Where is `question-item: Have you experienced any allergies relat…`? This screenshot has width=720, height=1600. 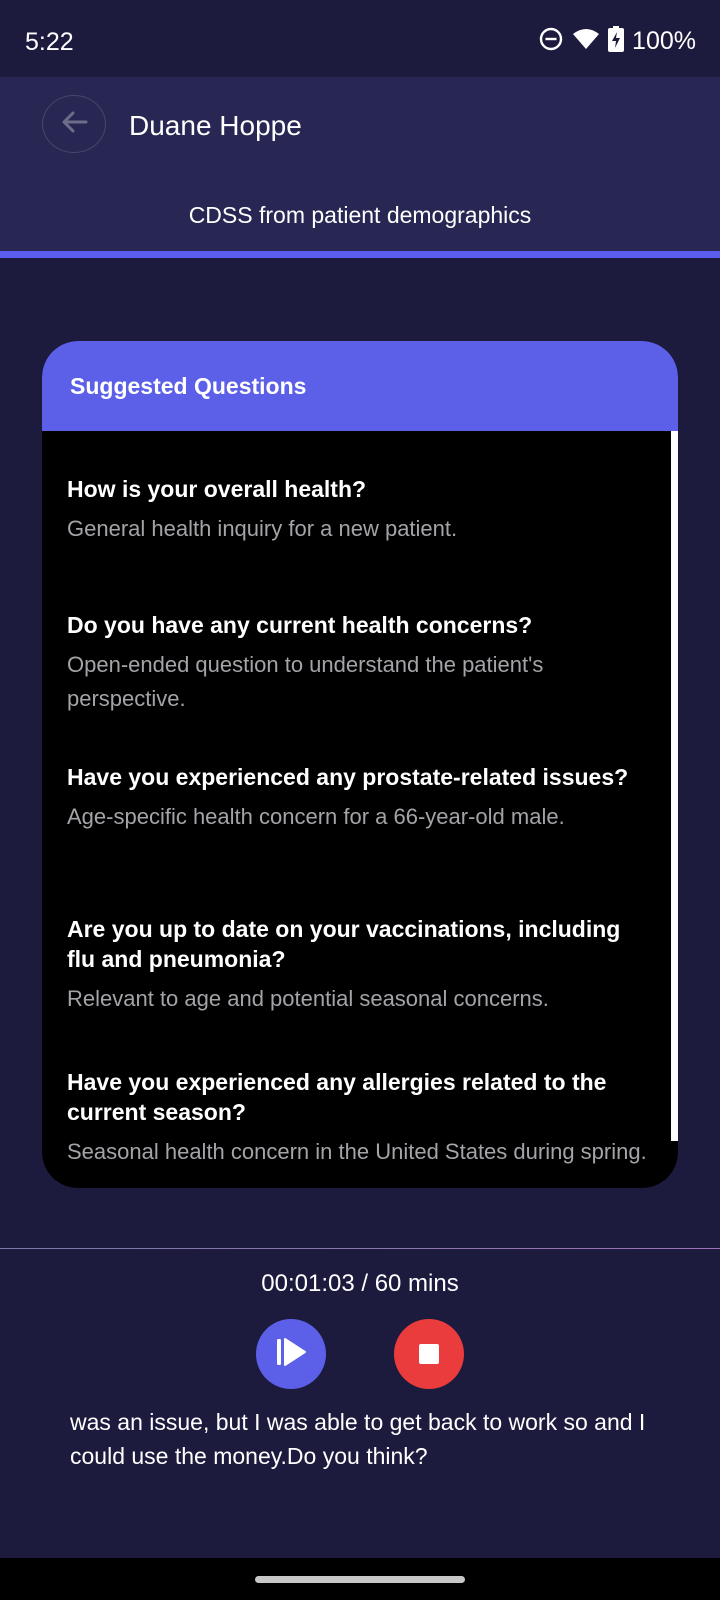 question-item: Have you experienced any allergies relat… is located at coordinates (359, 1118).